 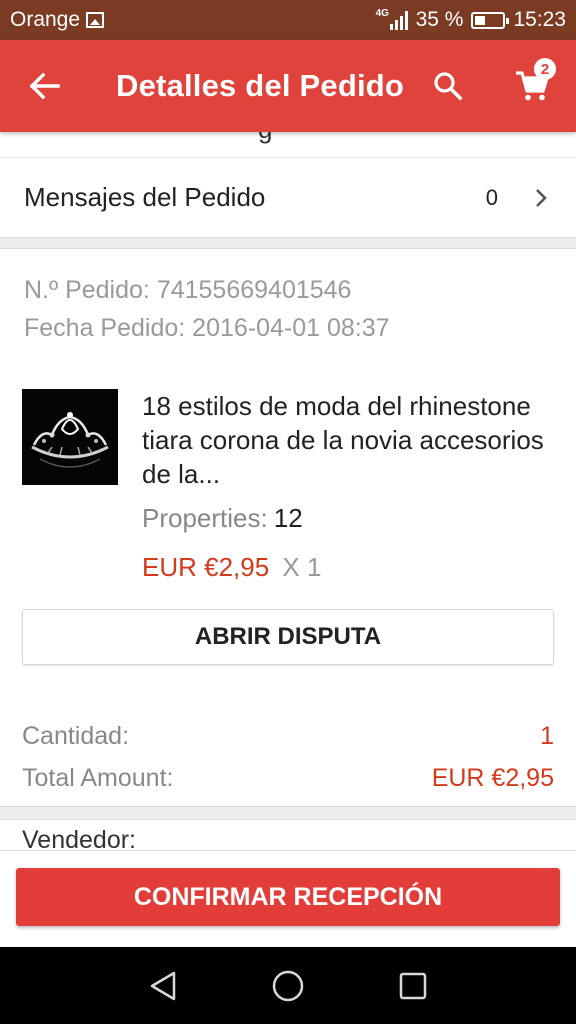 What do you see at coordinates (206, 567) in the screenshot?
I see `product-price: EUR €2,95` at bounding box center [206, 567].